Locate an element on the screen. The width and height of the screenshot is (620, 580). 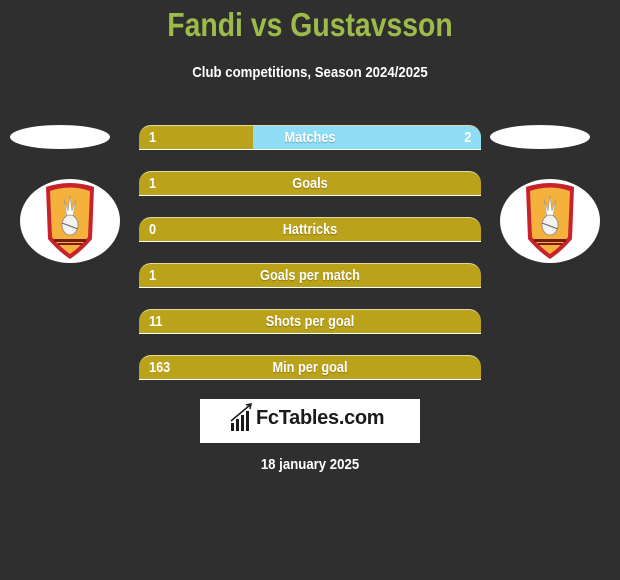
right-value: 2 is located at coordinates (467, 137).